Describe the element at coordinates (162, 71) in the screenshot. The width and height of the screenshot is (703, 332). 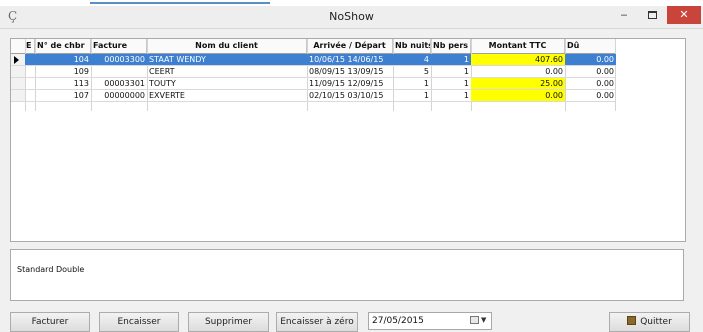
I see `cell-client: CEERT` at that location.